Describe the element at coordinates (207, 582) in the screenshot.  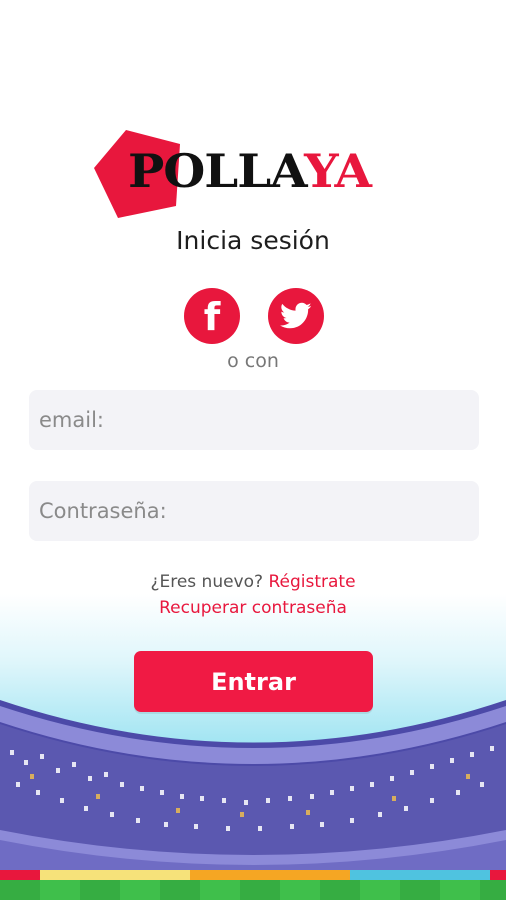
I see `new-user-prompt: ¿Eres nuevo?` at that location.